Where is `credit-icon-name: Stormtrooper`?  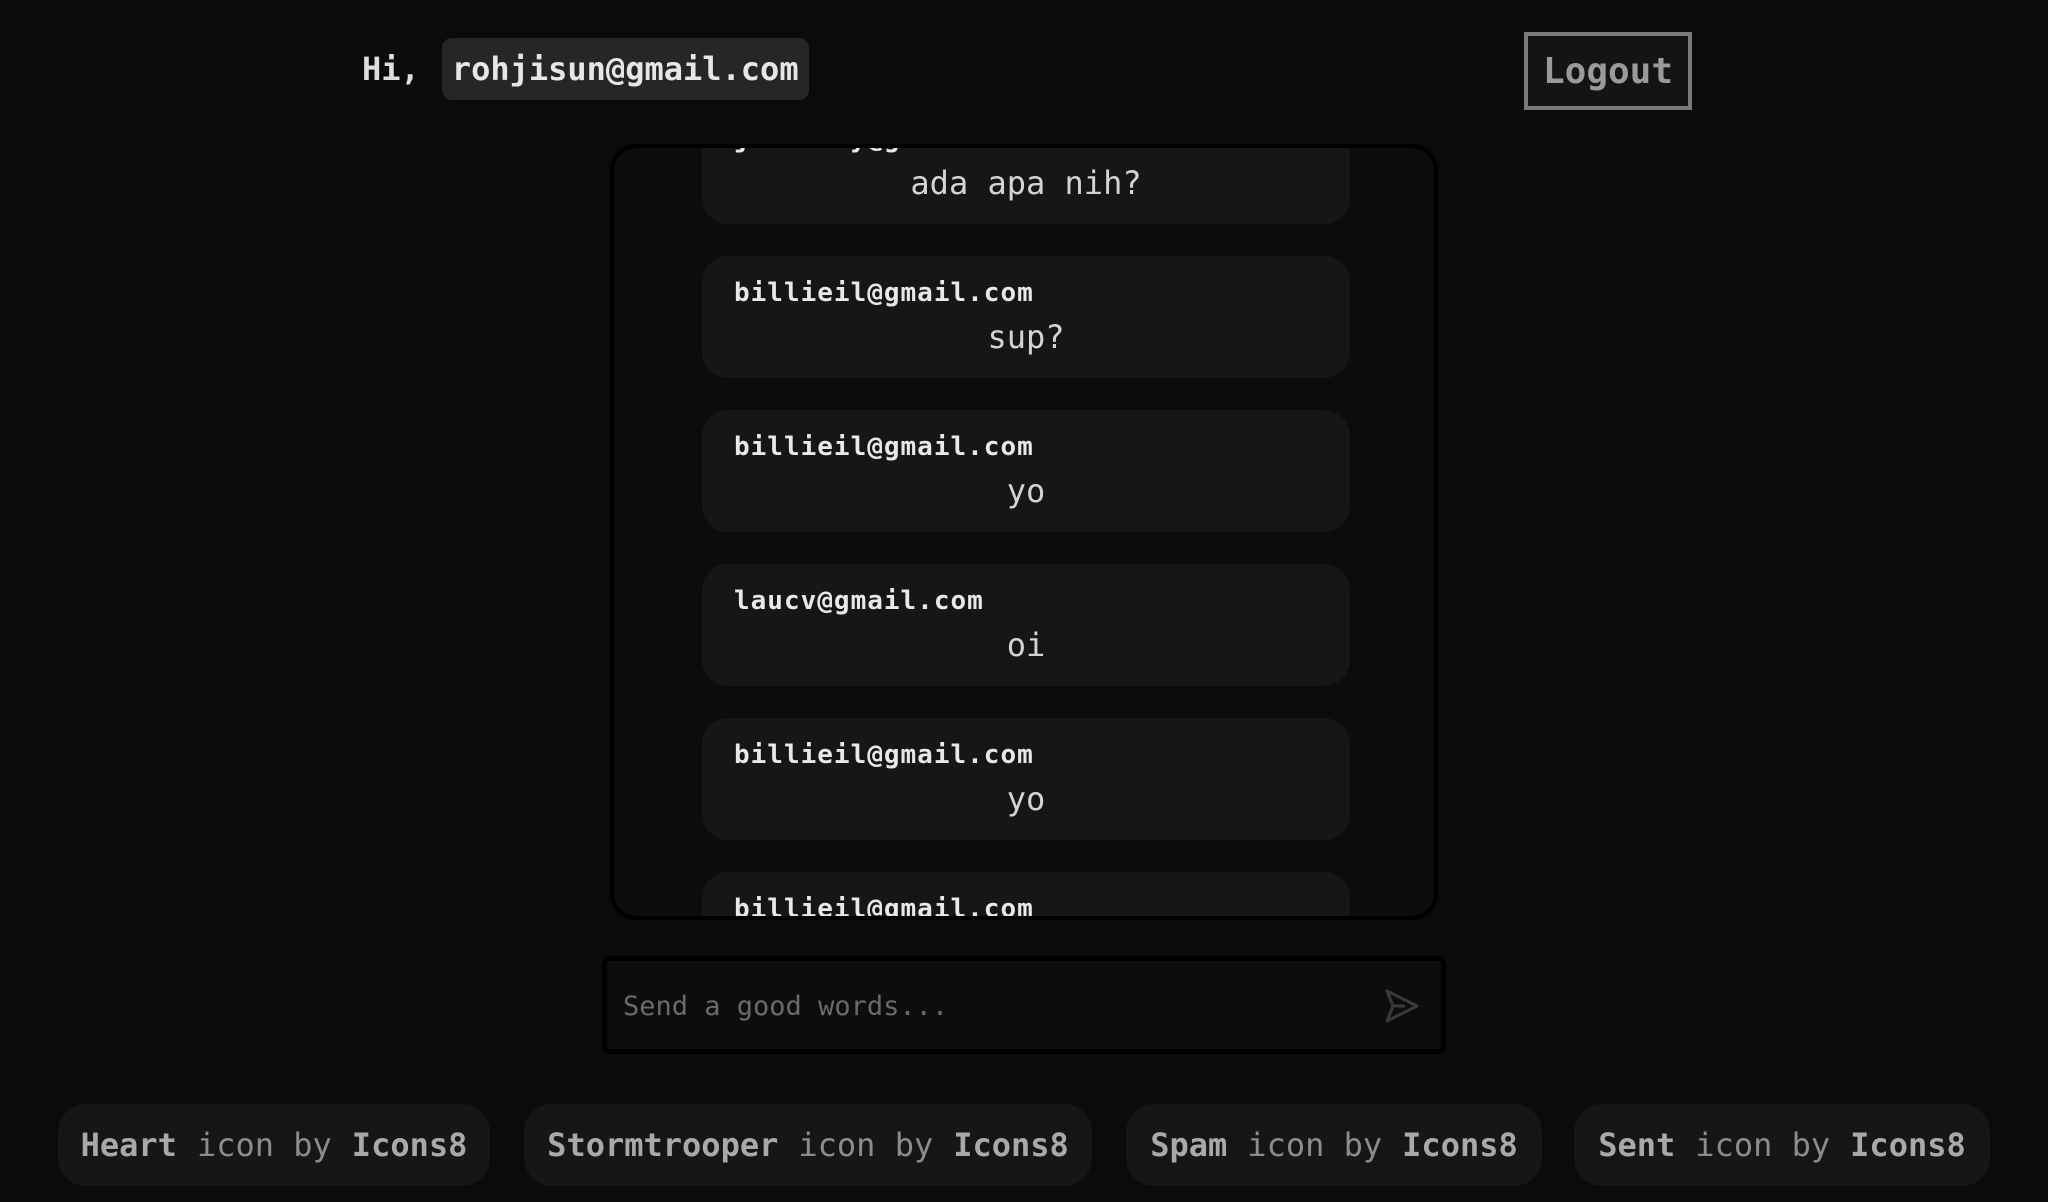 credit-icon-name: Stormtrooper is located at coordinates (663, 1145).